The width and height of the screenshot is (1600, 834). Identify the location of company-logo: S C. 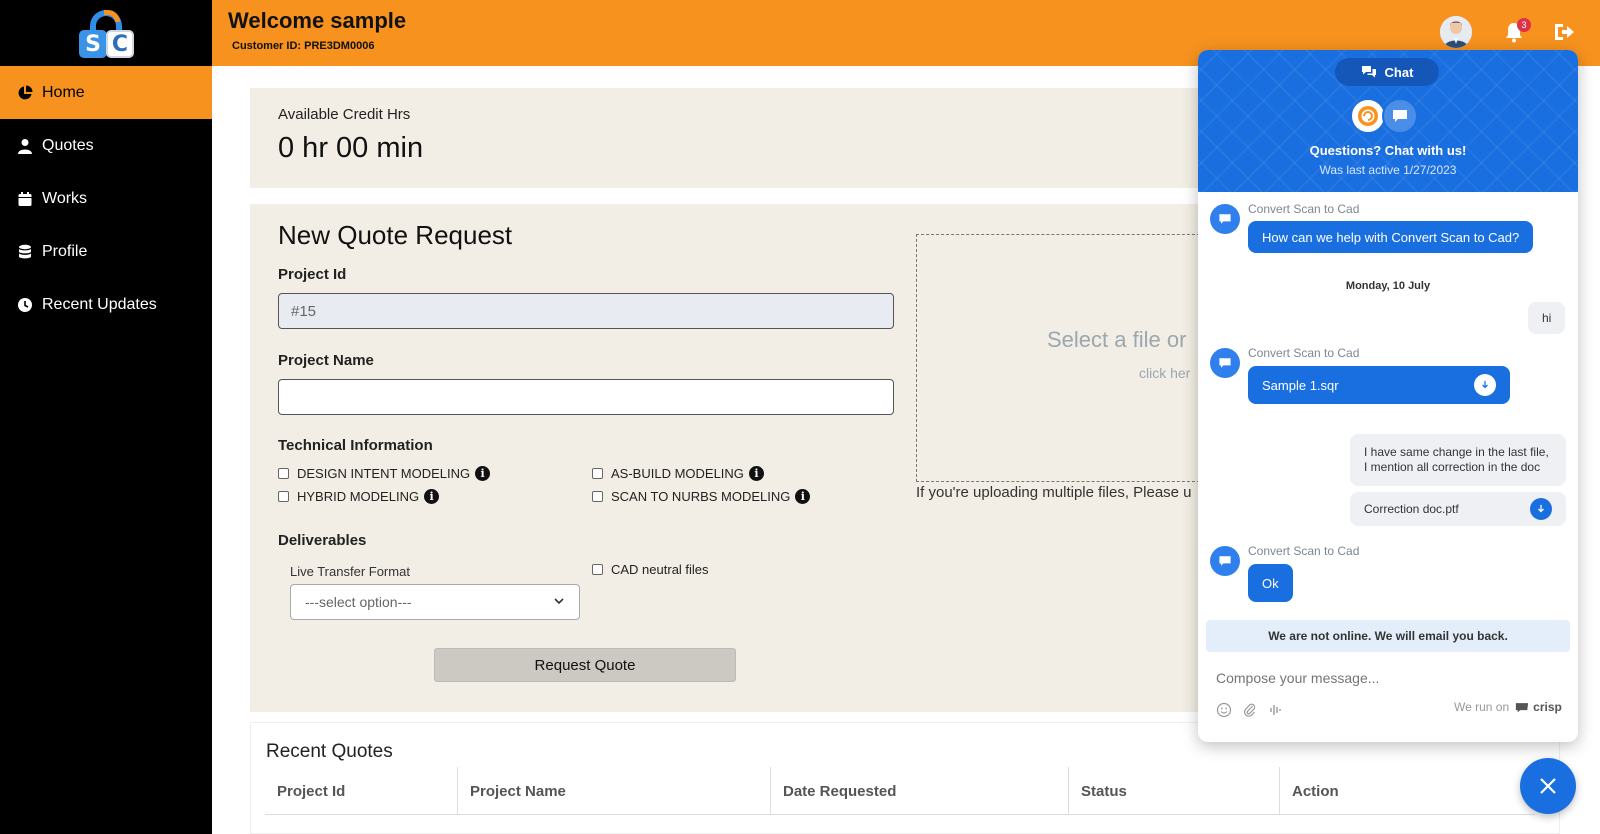
(106, 33).